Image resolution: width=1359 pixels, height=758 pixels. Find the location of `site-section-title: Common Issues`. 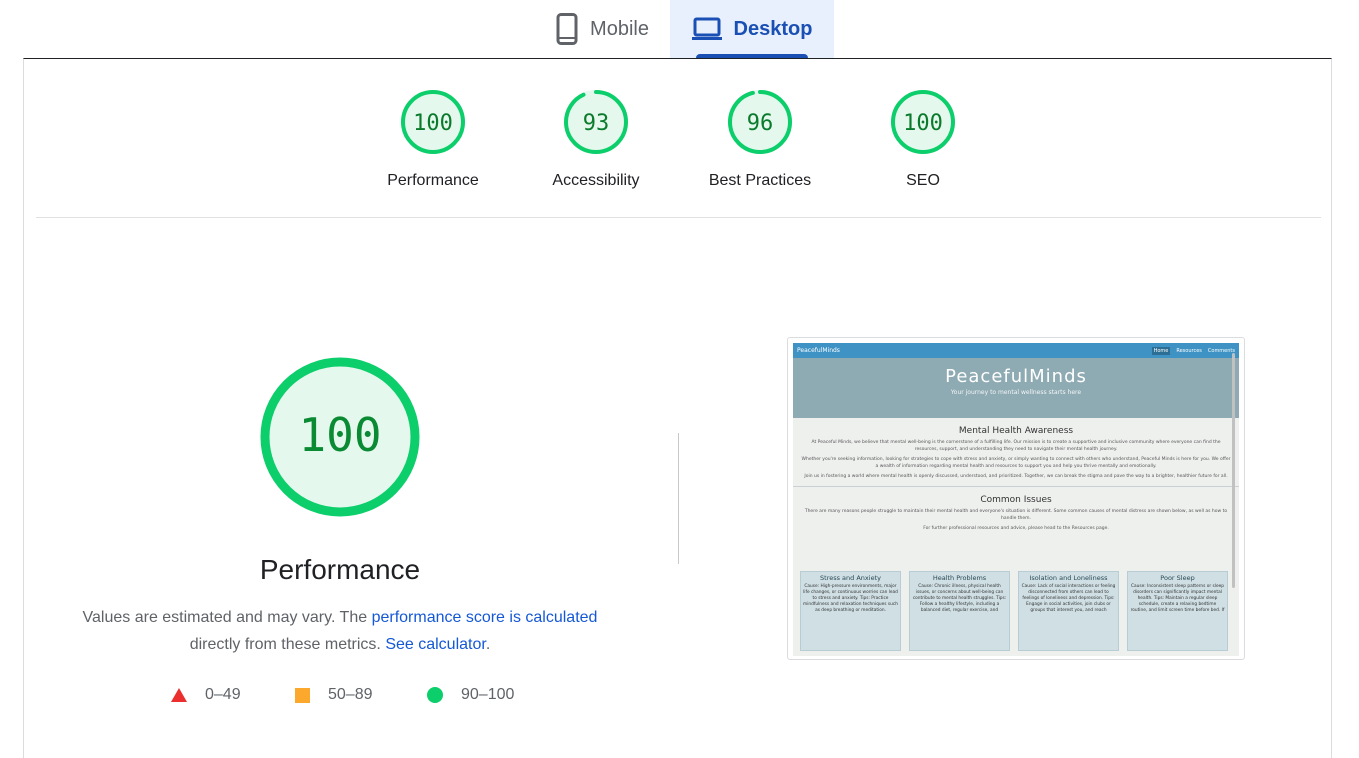

site-section-title: Common Issues is located at coordinates (1016, 500).